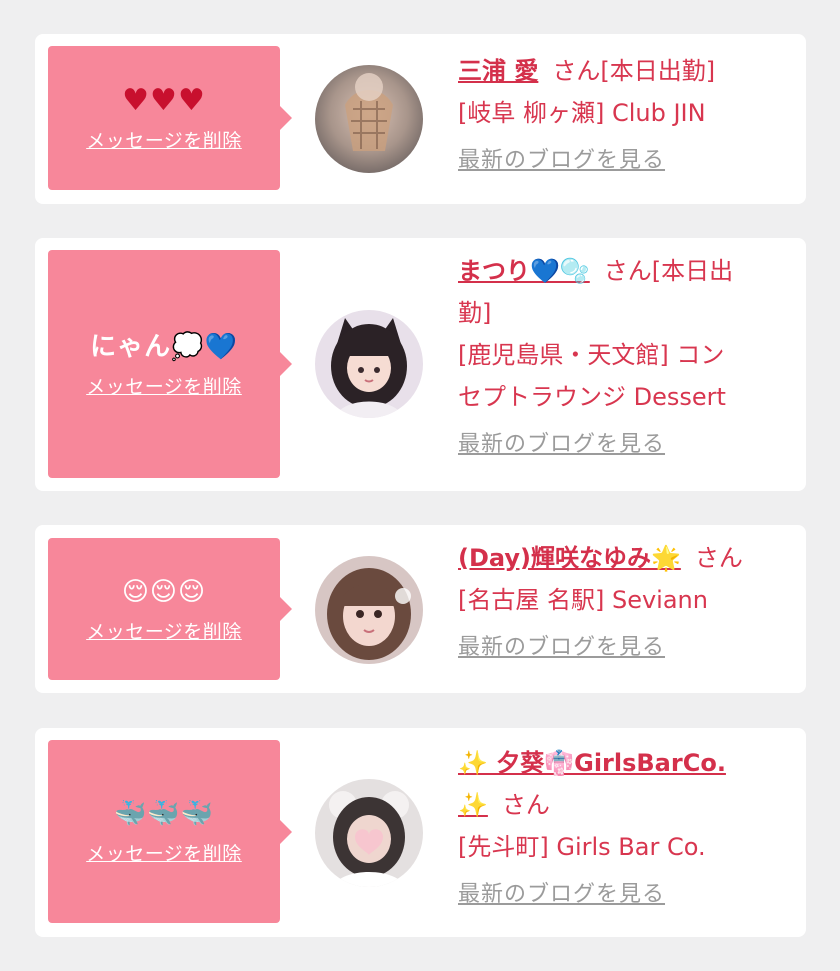 The image size is (840, 971). What do you see at coordinates (591, 355) in the screenshot?
I see `shop-info: [鹿児島県・天文館] コン` at bounding box center [591, 355].